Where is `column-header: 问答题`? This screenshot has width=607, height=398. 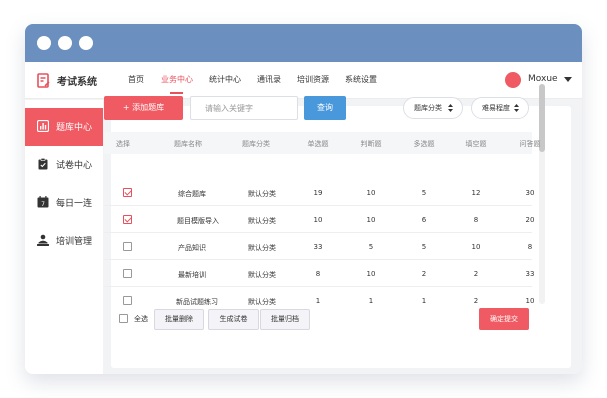
column-header: 问答题 is located at coordinates (530, 144).